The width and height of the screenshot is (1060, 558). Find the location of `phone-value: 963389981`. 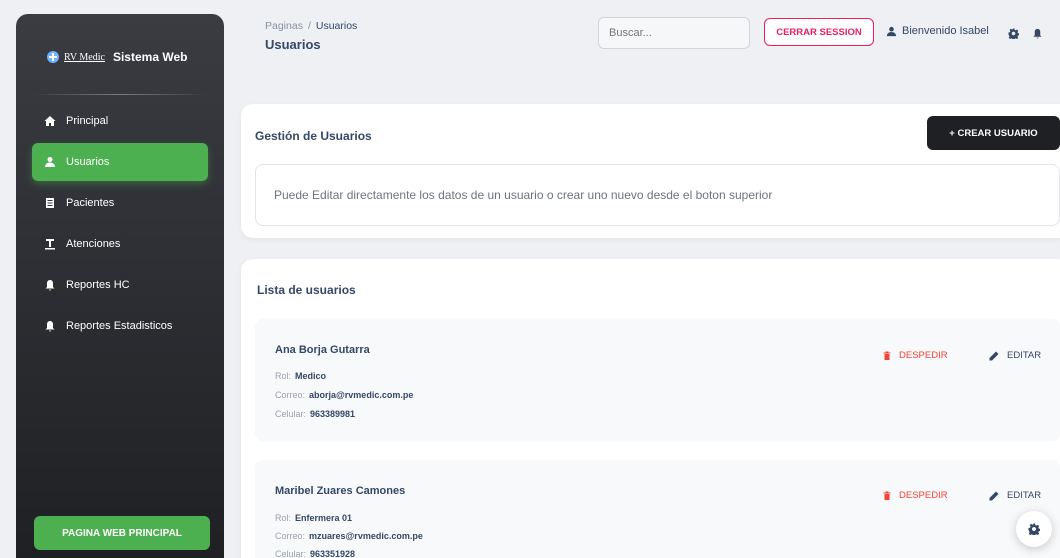

phone-value: 963389981 is located at coordinates (333, 414).